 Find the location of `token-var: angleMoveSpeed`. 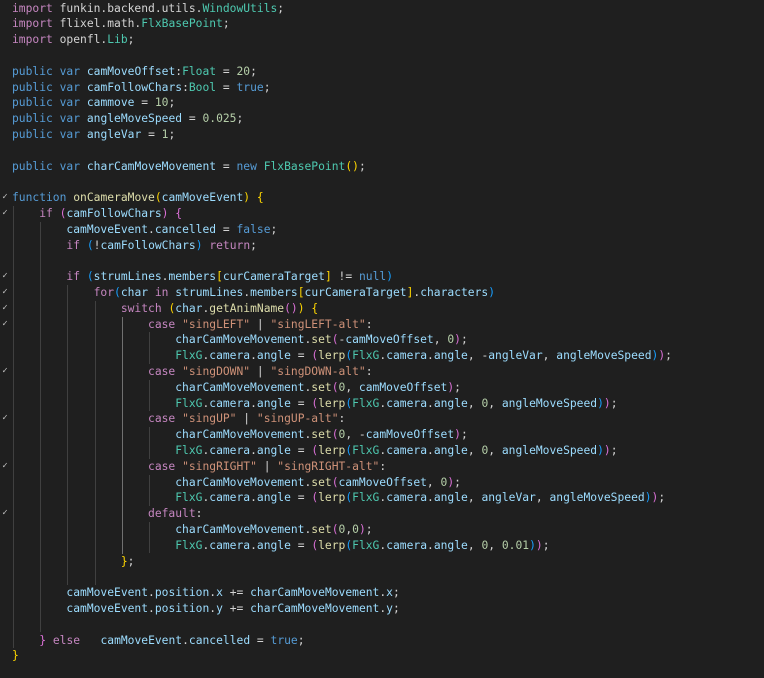

token-var: angleMoveSpeed is located at coordinates (549, 450).